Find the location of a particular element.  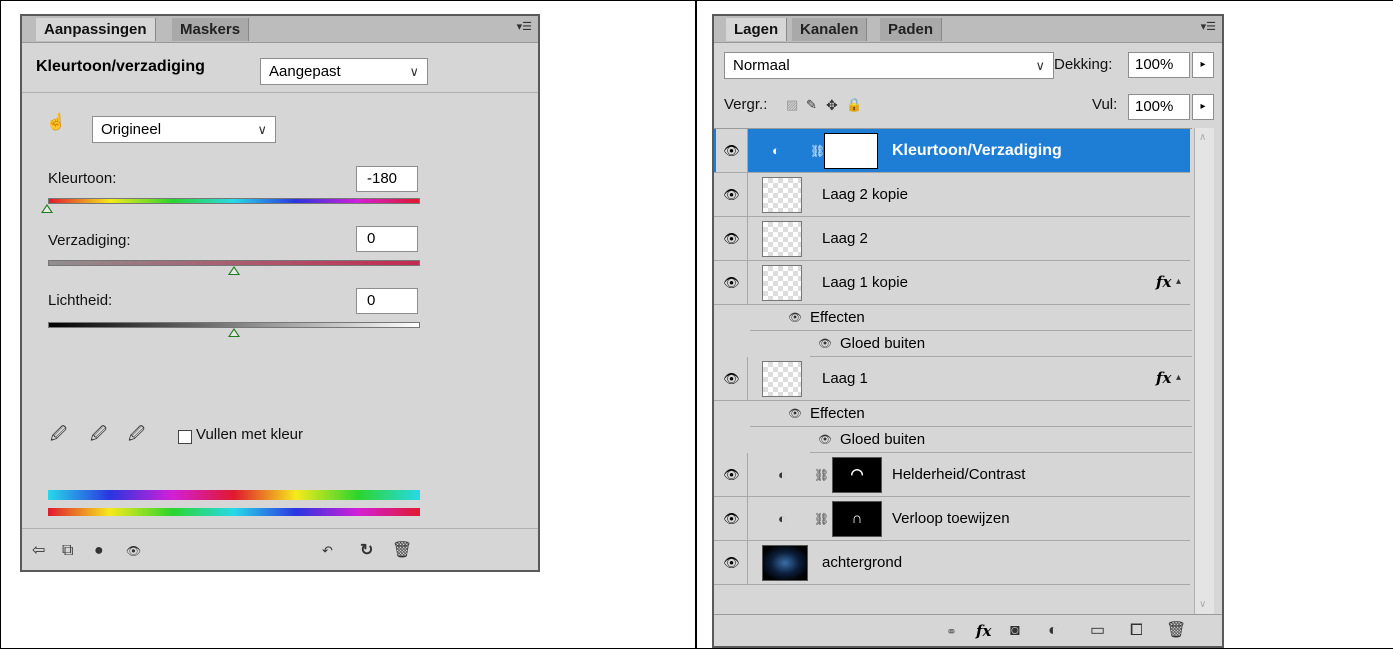

clip-to-layer-icon: ⧉ is located at coordinates (67, 551).